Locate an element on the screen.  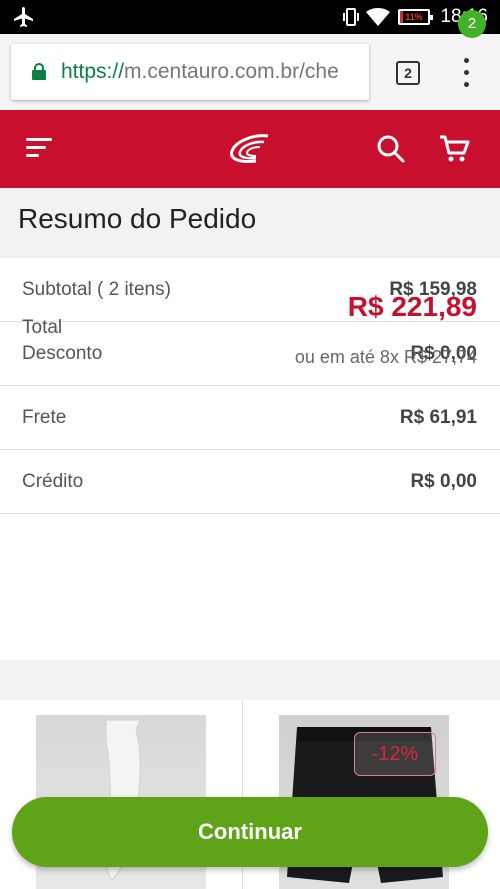
address-bar: https://m.centauro.com.br/che is located at coordinates (190, 72).